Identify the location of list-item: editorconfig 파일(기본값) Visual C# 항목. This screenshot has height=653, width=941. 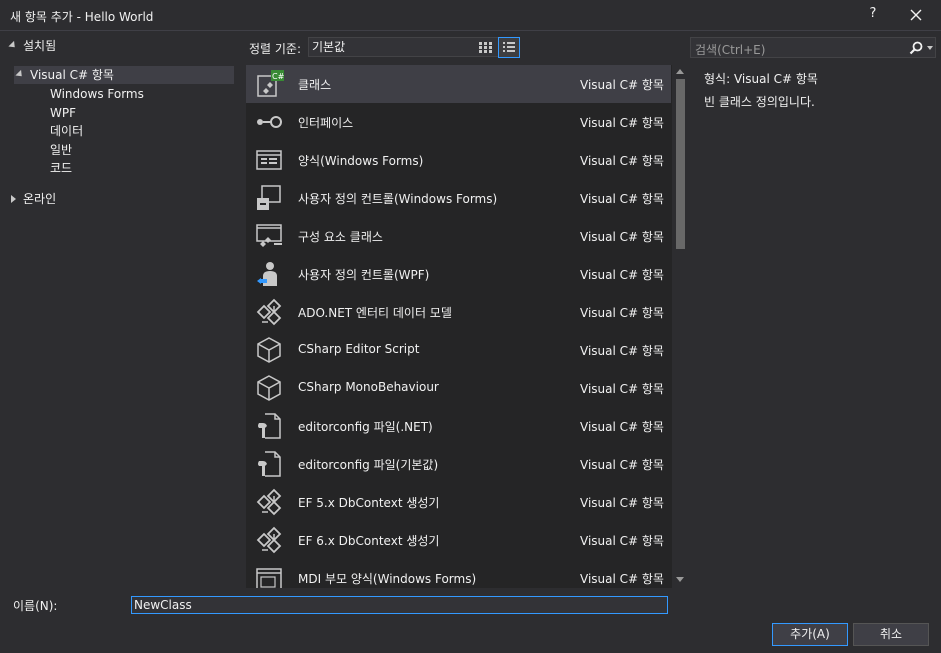
(458, 464).